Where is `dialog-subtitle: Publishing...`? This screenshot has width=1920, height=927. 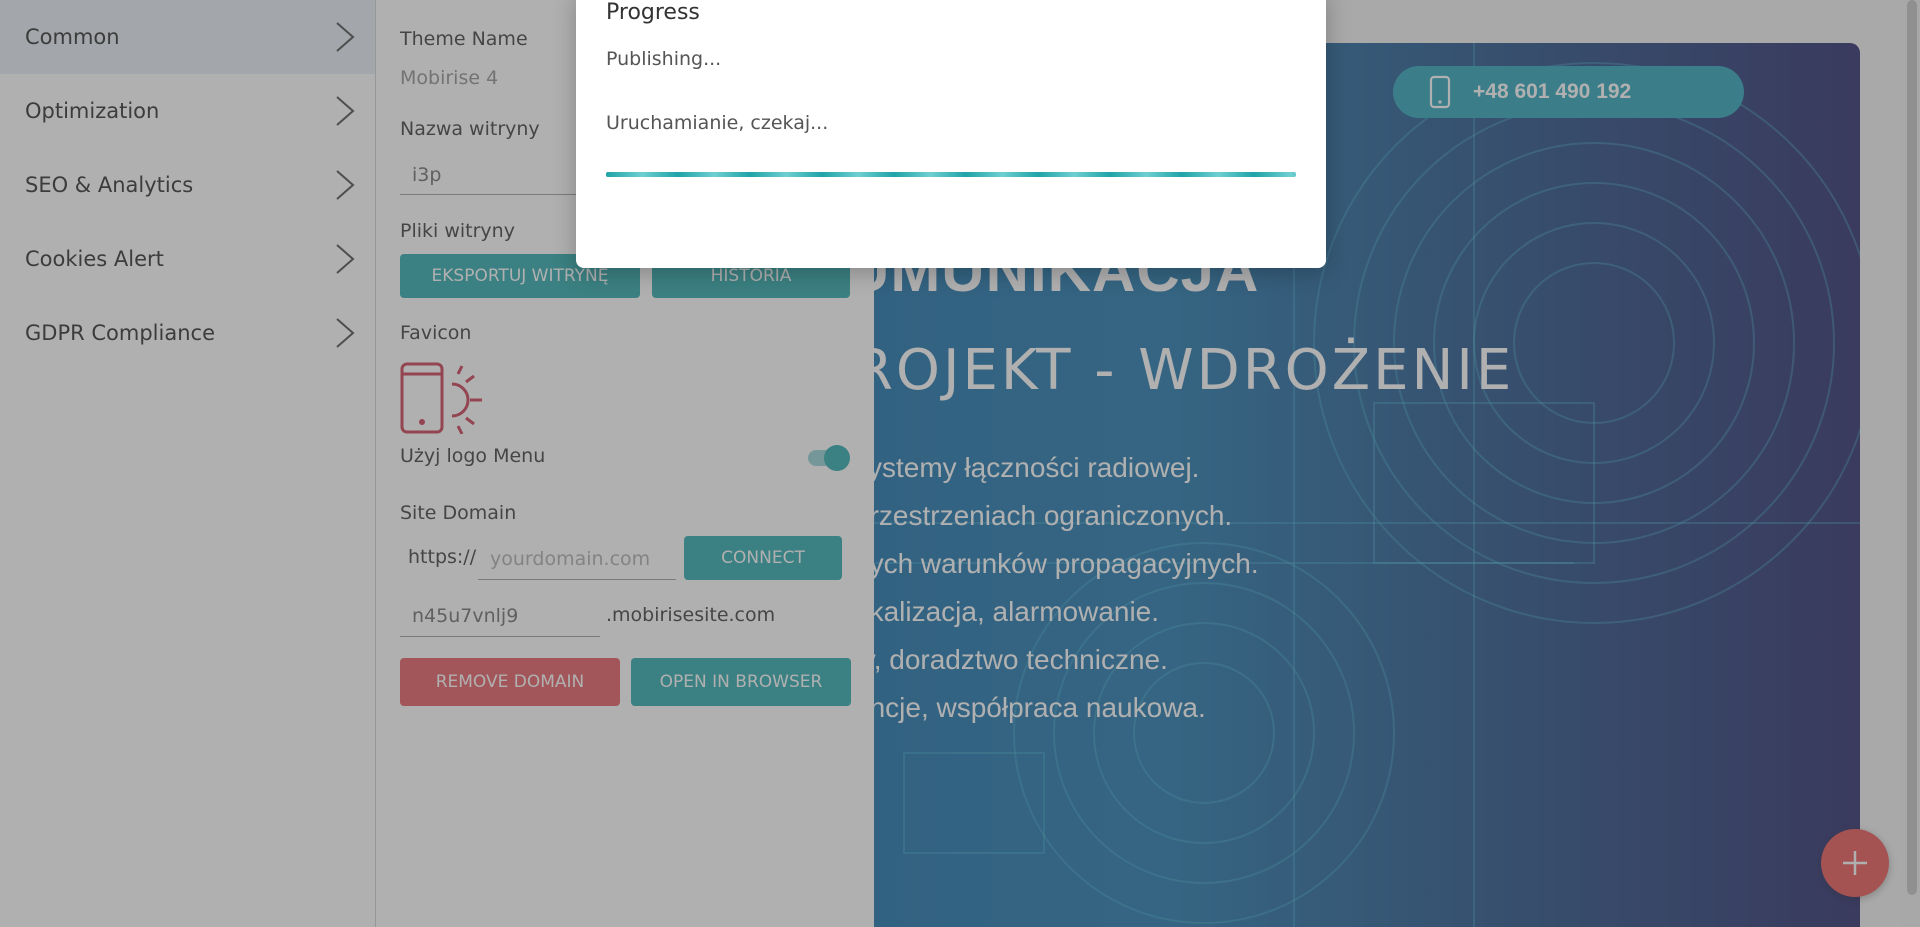 dialog-subtitle: Publishing... is located at coordinates (664, 59).